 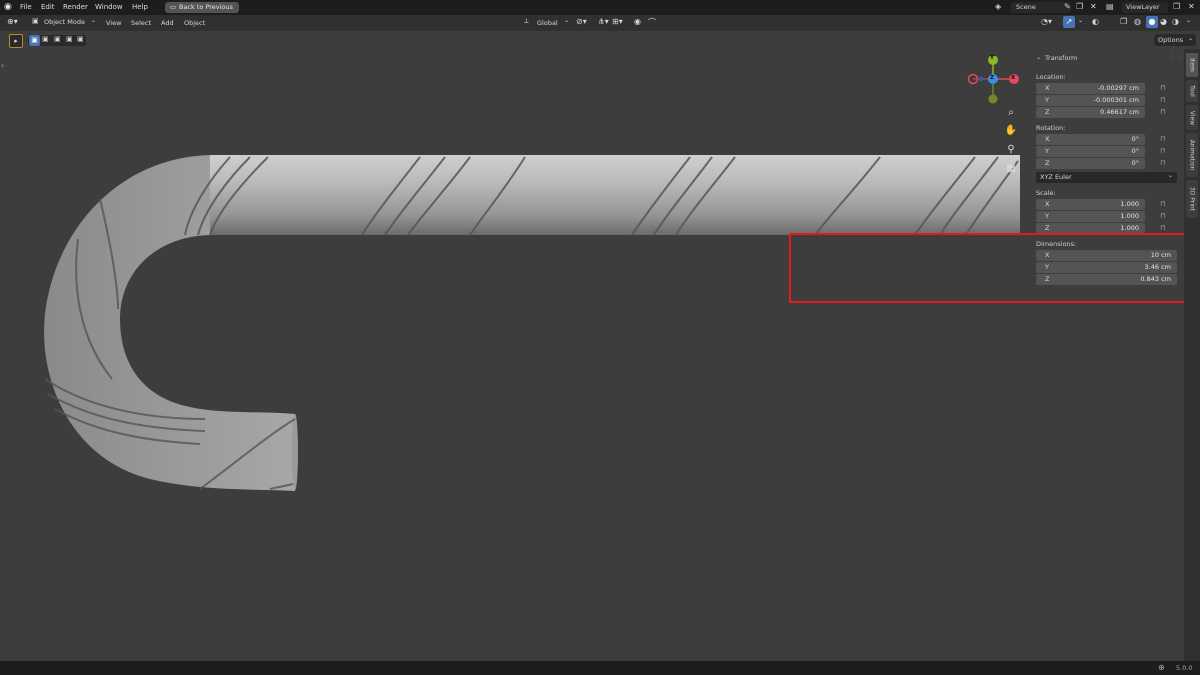 What do you see at coordinates (1192, 117) in the screenshot?
I see `tab-view: View` at bounding box center [1192, 117].